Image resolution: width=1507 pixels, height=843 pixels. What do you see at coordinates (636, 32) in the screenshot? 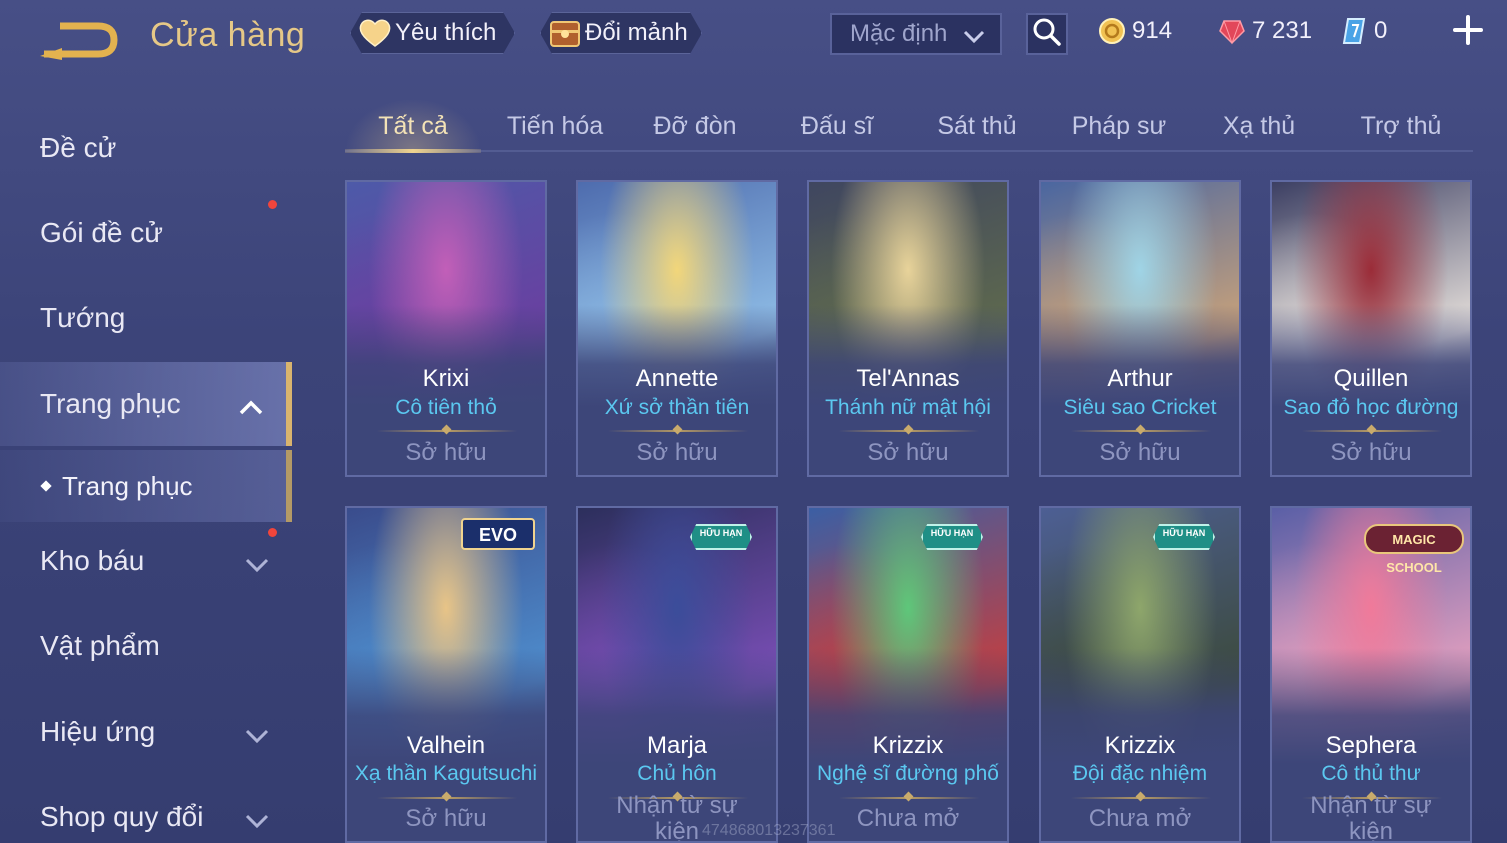
I see `exchange-label: Đổi mảnh` at bounding box center [636, 32].